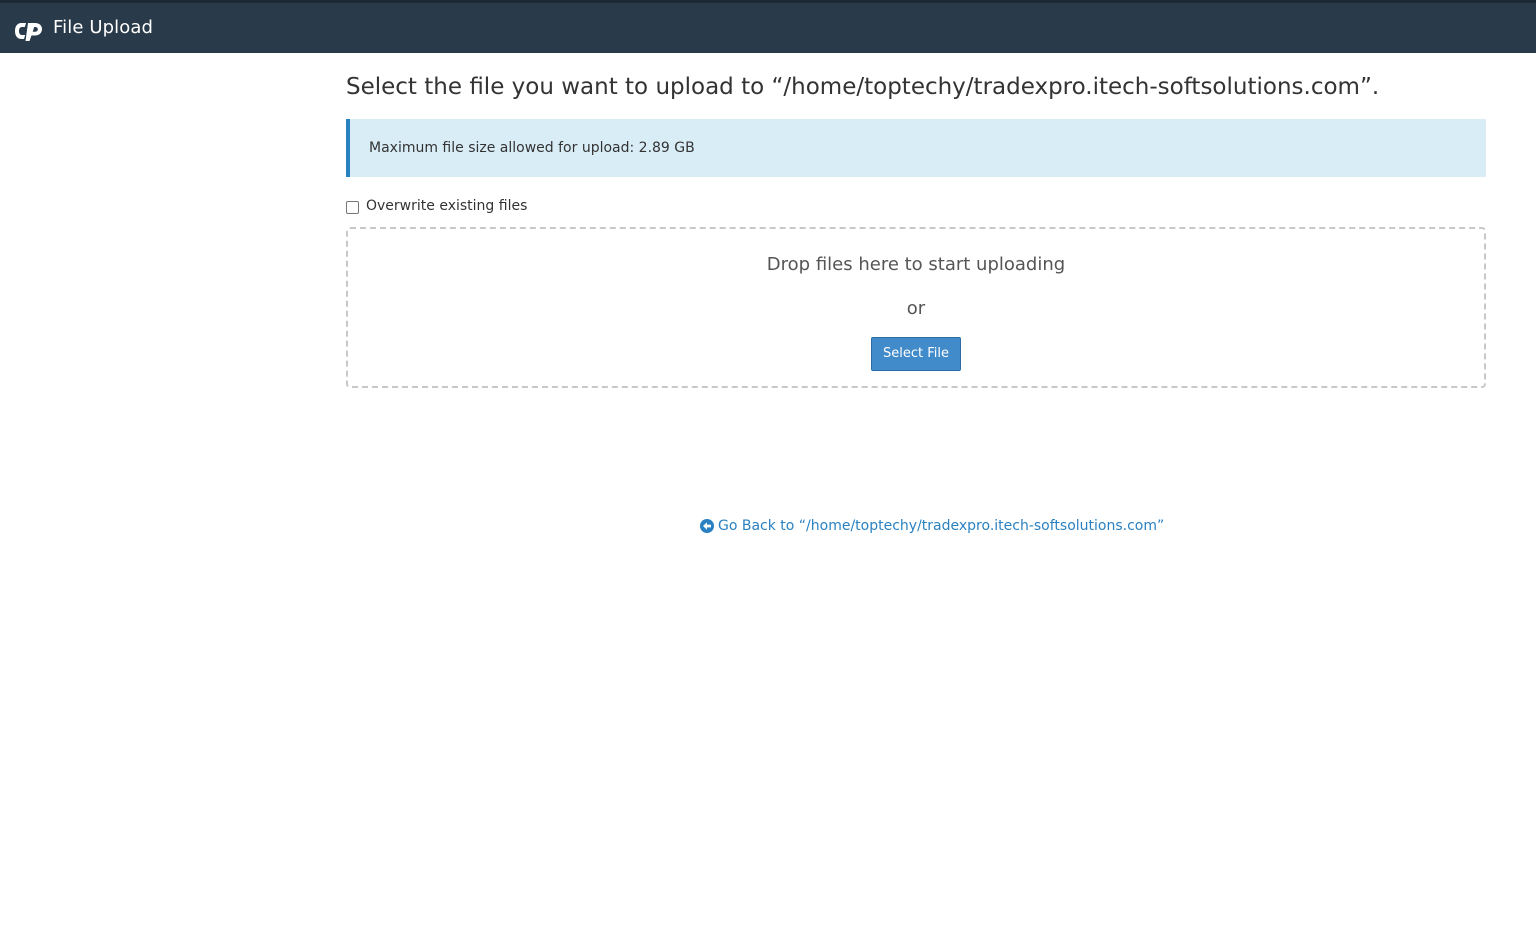  Describe the element at coordinates (28, 32) in the screenshot. I see `cpanel-logo-icon` at that location.